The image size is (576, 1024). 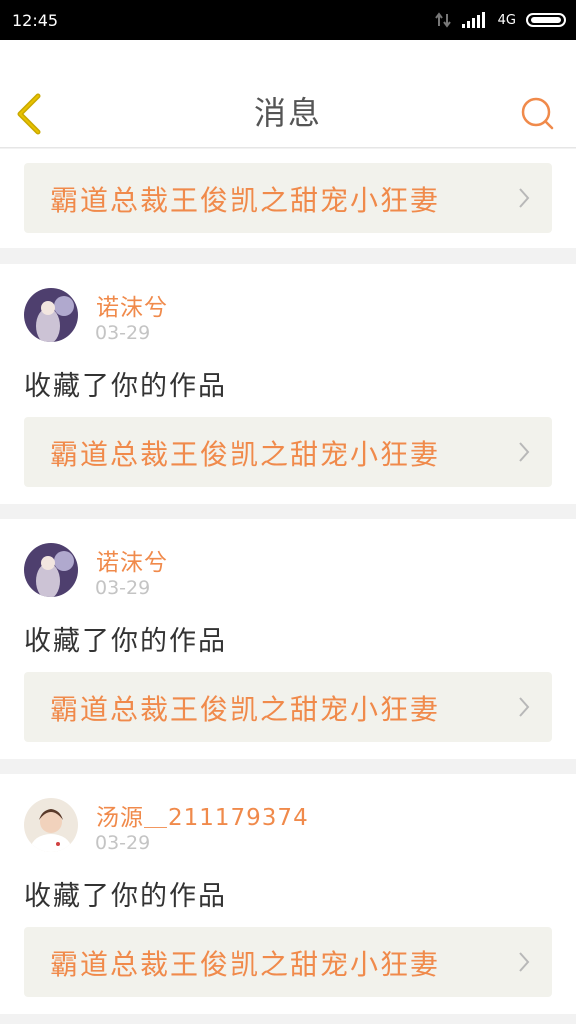 I want to click on page-title: 消息, so click(x=287, y=113).